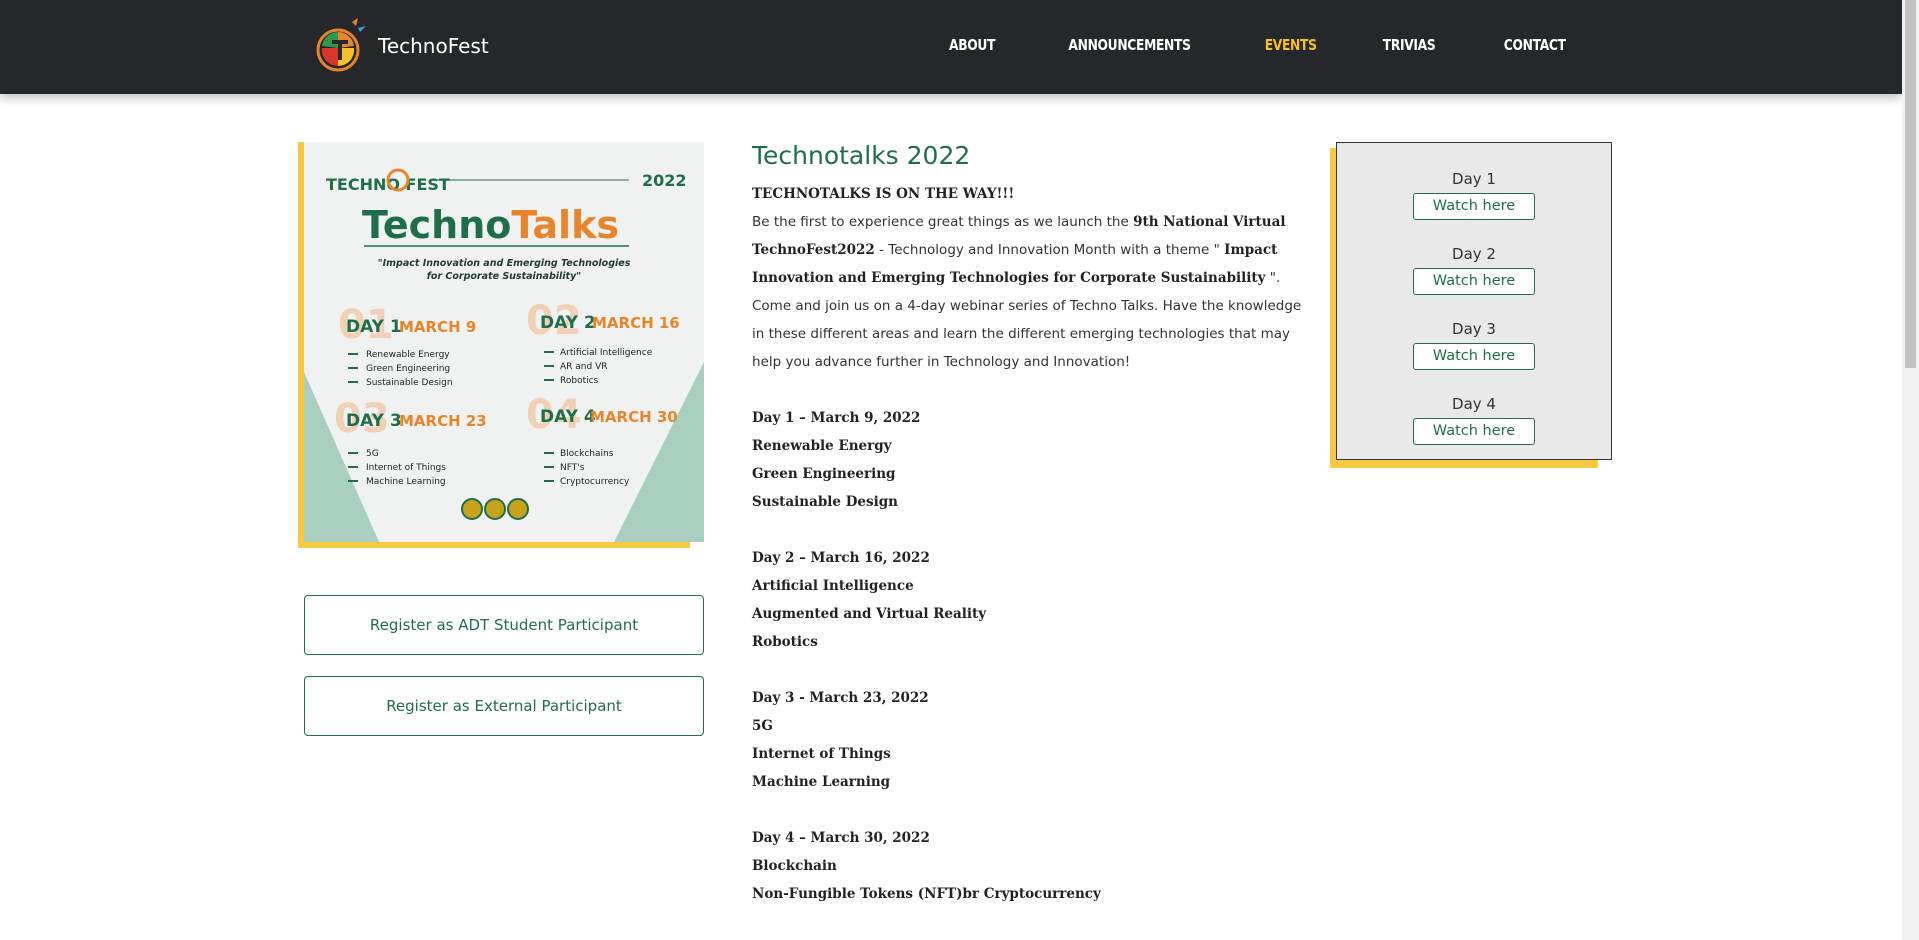 The width and height of the screenshot is (1919, 940). What do you see at coordinates (762, 726) in the screenshot?
I see `schedule-topic: 5G` at bounding box center [762, 726].